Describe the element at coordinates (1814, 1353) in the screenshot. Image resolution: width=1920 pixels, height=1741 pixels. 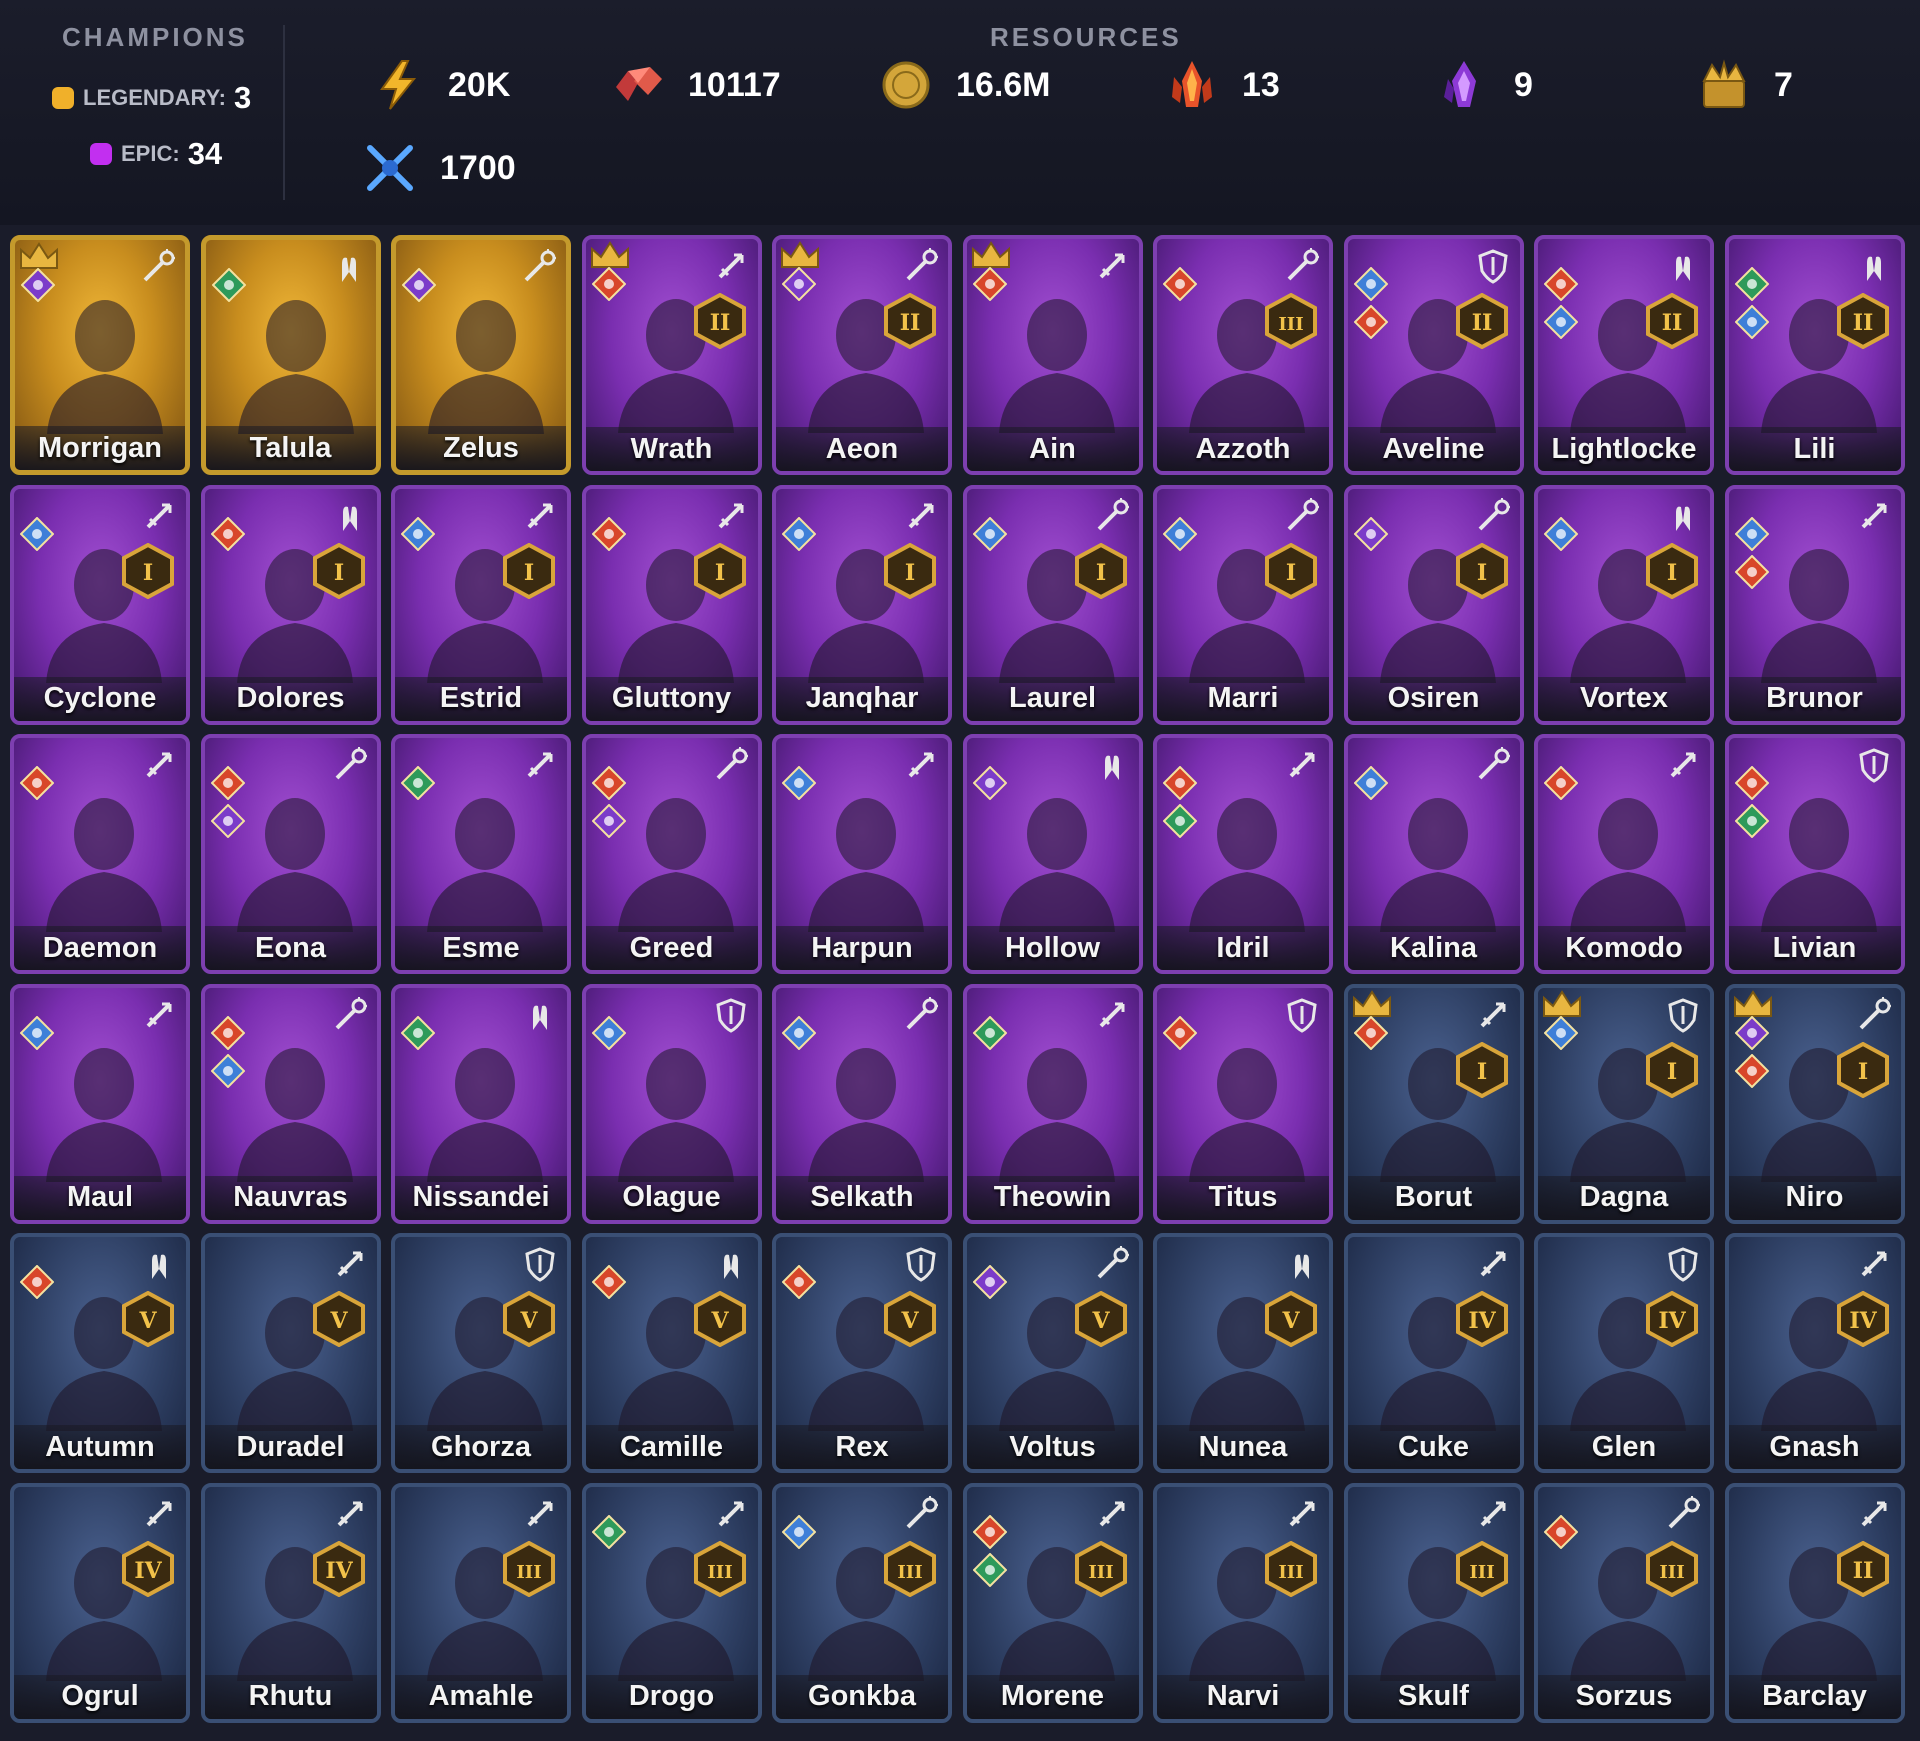
I see `champion-card-gnash: IV Gnash` at that location.